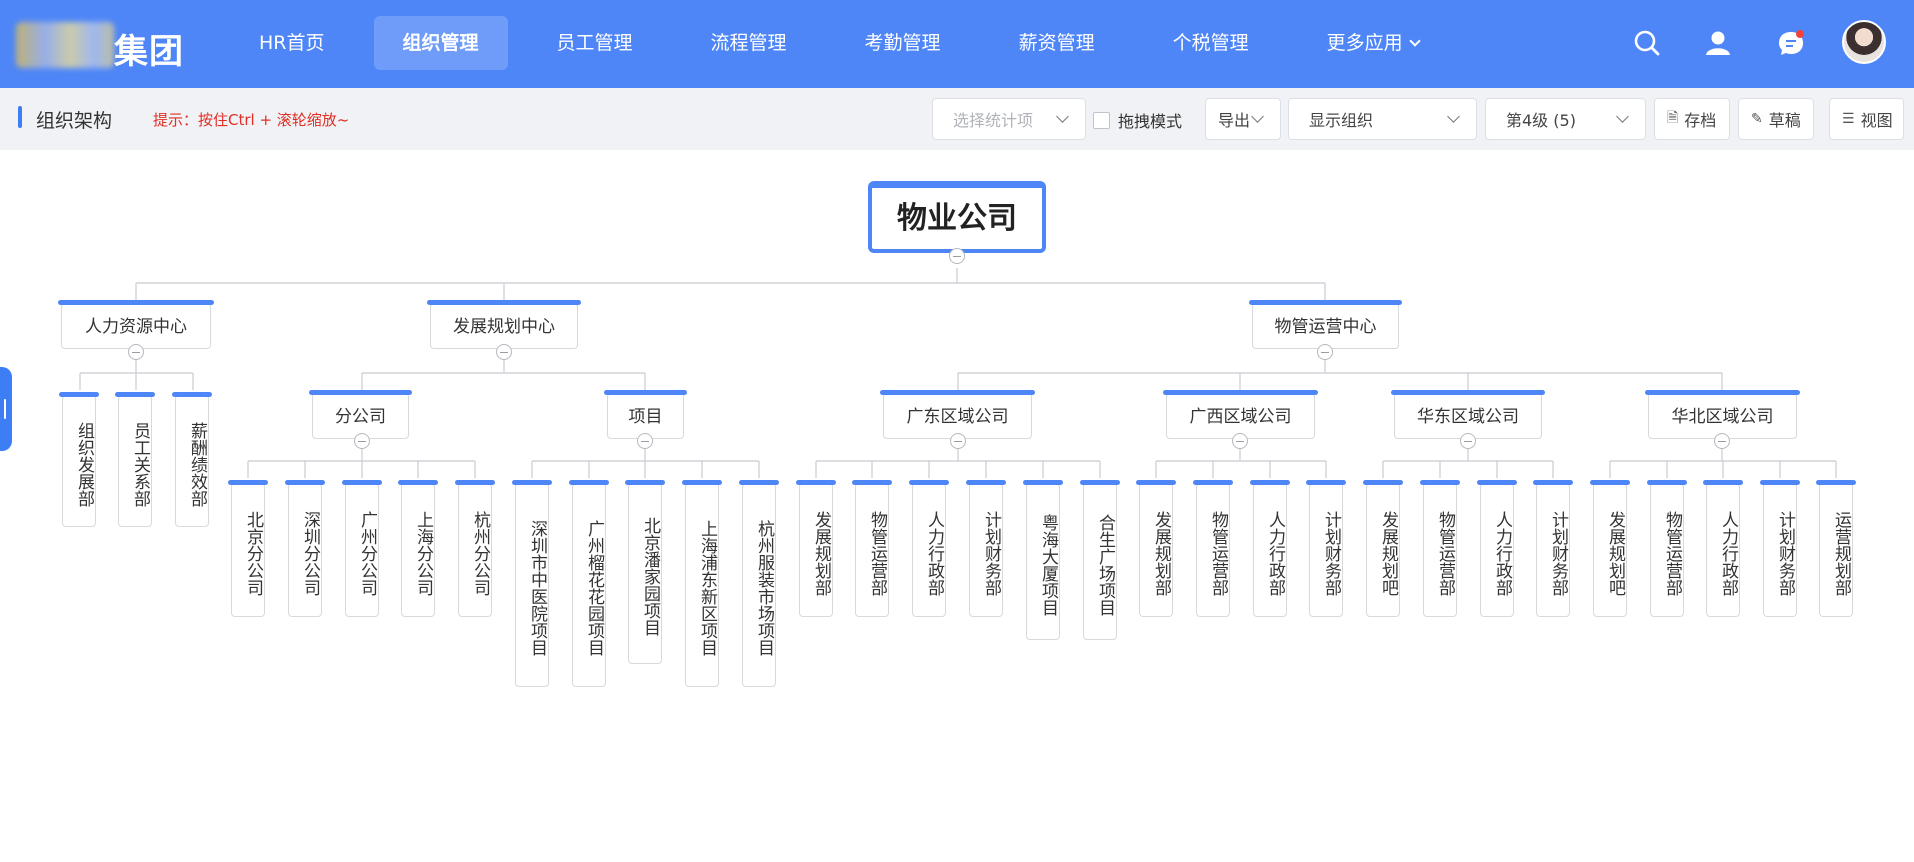  What do you see at coordinates (1211, 43) in the screenshot?
I see `nav-tax-management: 个税管理` at bounding box center [1211, 43].